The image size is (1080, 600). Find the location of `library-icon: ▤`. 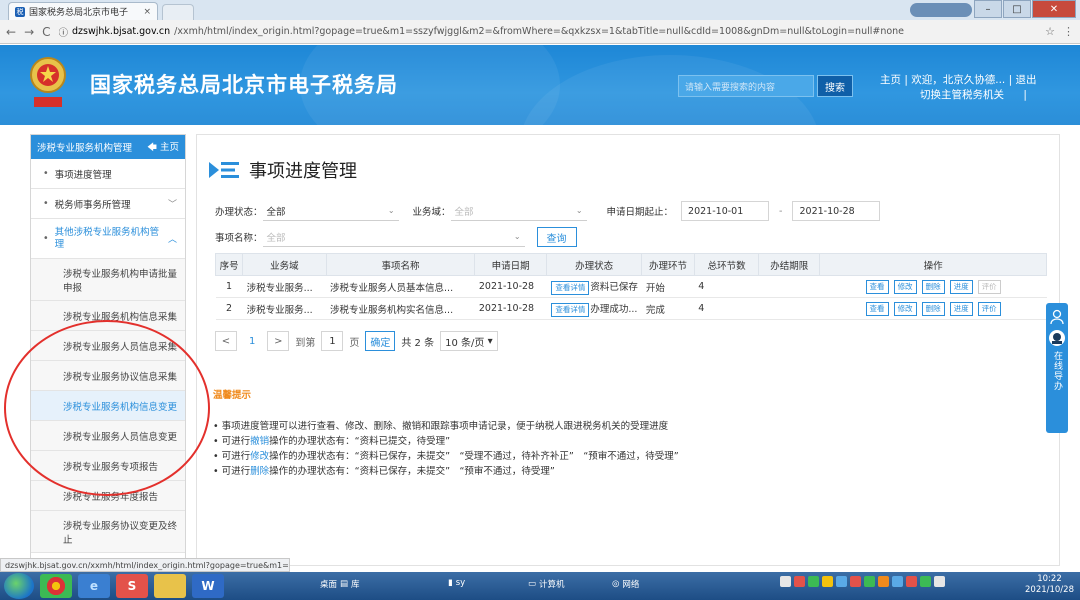

library-icon: ▤ is located at coordinates (344, 584).